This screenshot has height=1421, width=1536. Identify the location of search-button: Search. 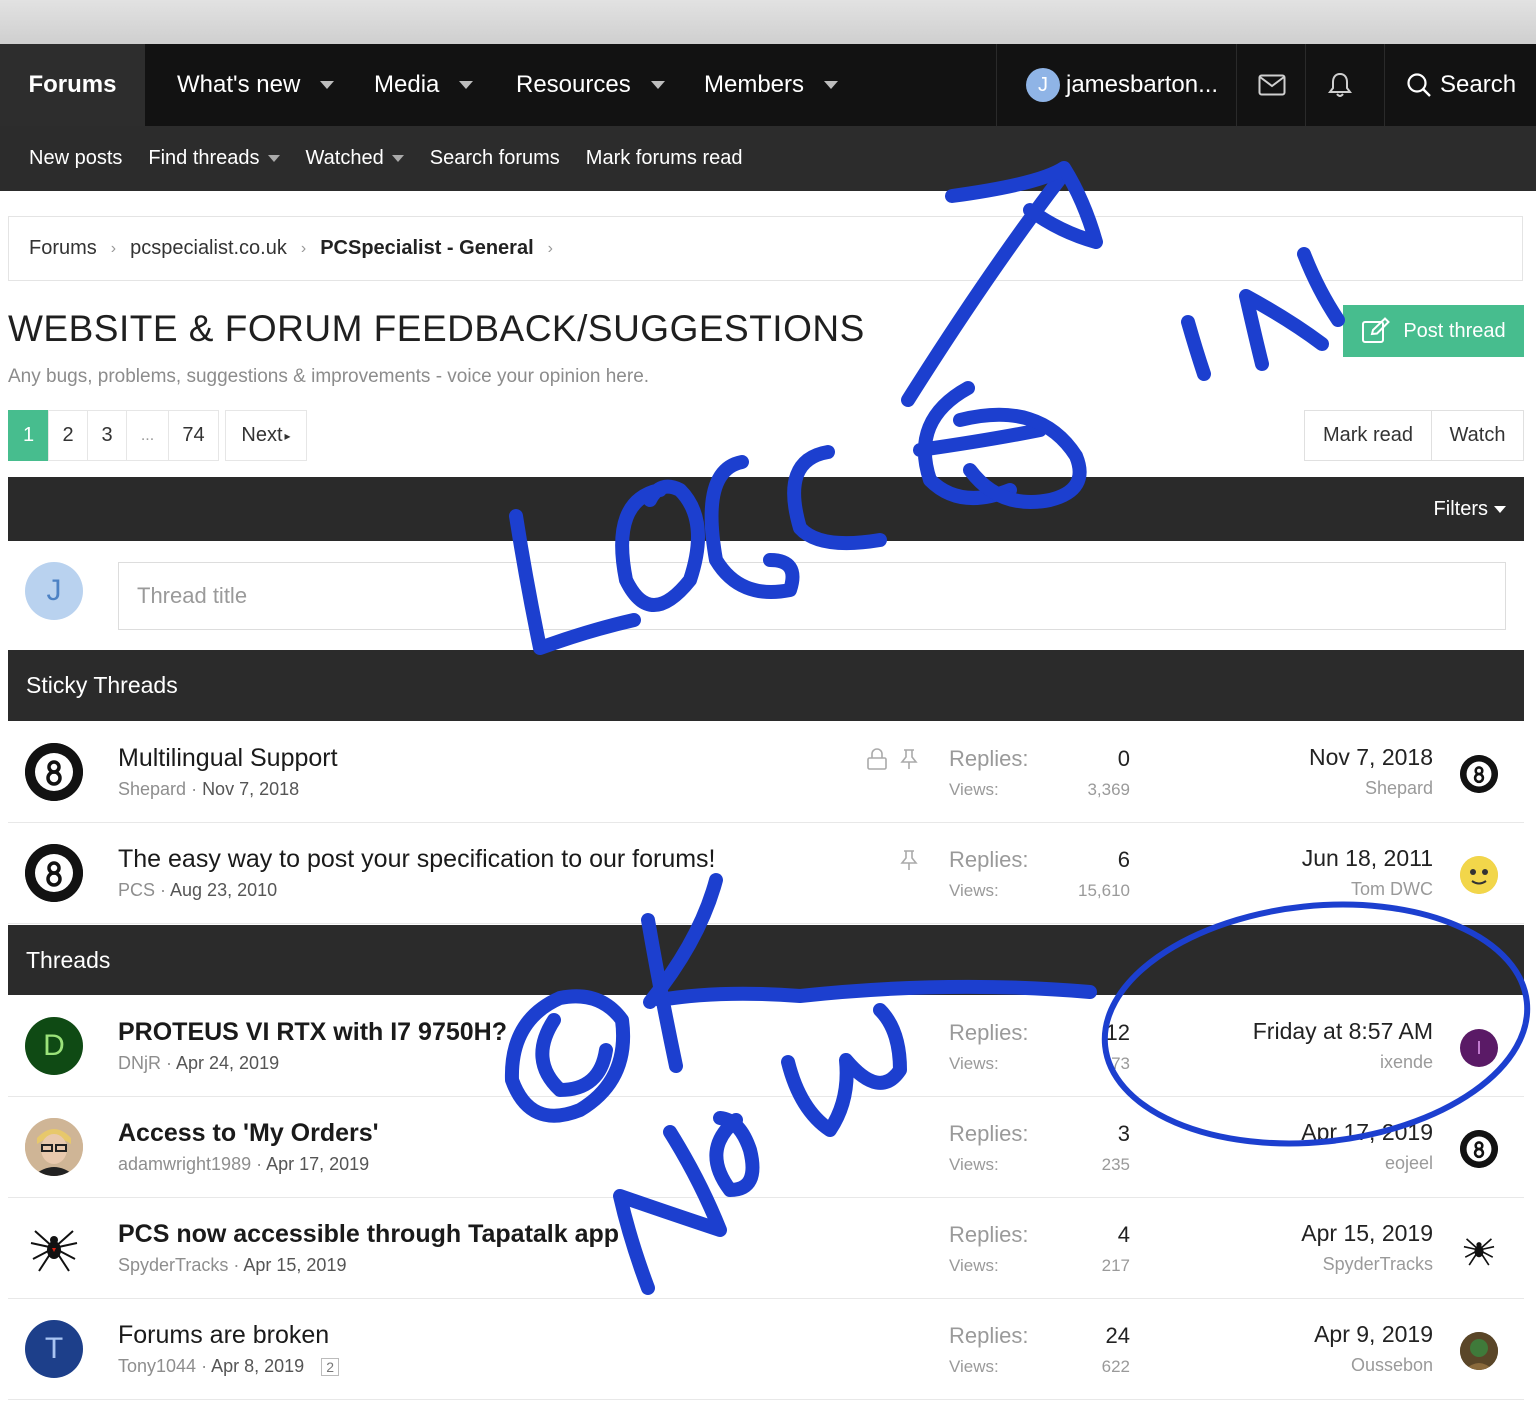
(1461, 85).